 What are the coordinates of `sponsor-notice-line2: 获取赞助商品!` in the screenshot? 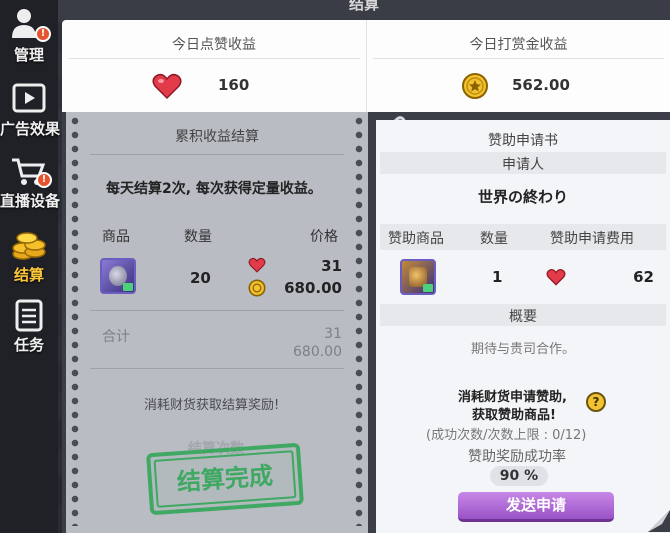 It's located at (514, 415).